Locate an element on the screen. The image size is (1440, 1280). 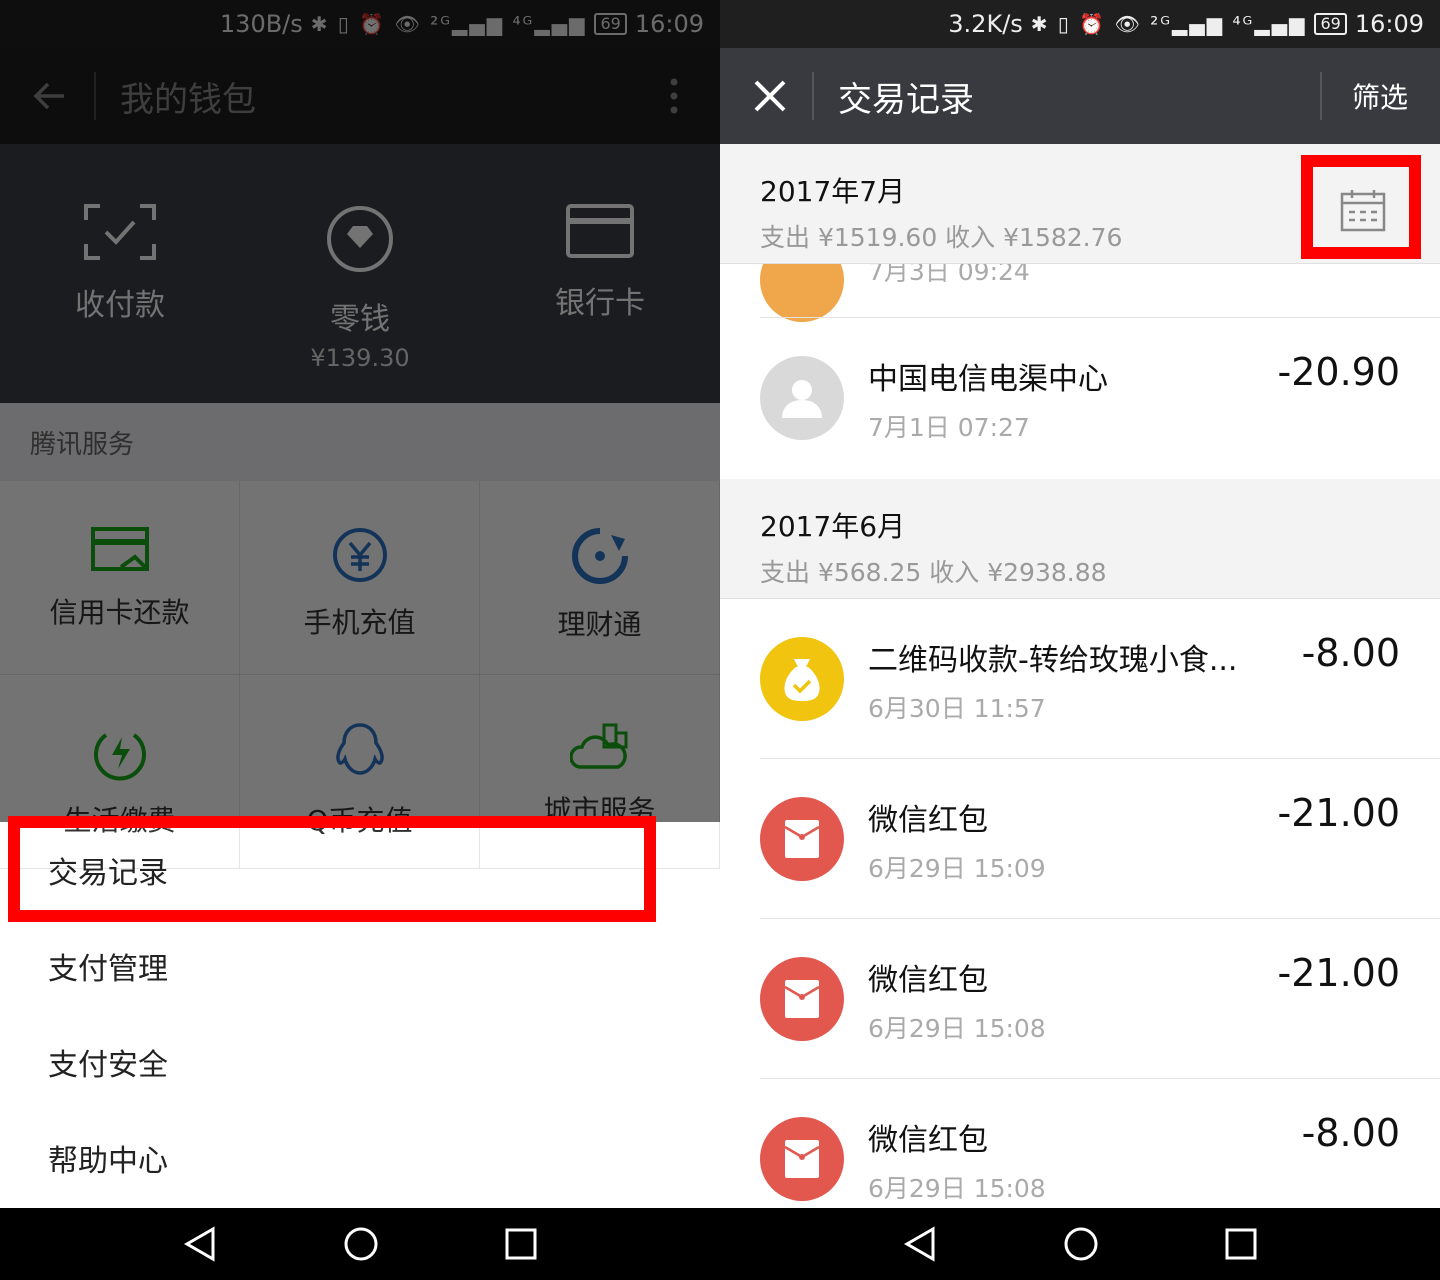
menu-help-center: 帮助中心 is located at coordinates (360, 1158).